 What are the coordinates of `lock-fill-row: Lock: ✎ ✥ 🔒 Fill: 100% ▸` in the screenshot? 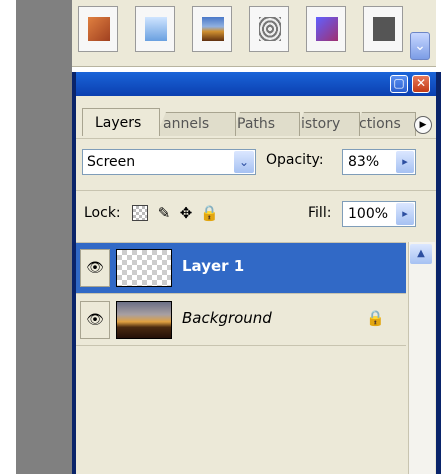 It's located at (256, 213).